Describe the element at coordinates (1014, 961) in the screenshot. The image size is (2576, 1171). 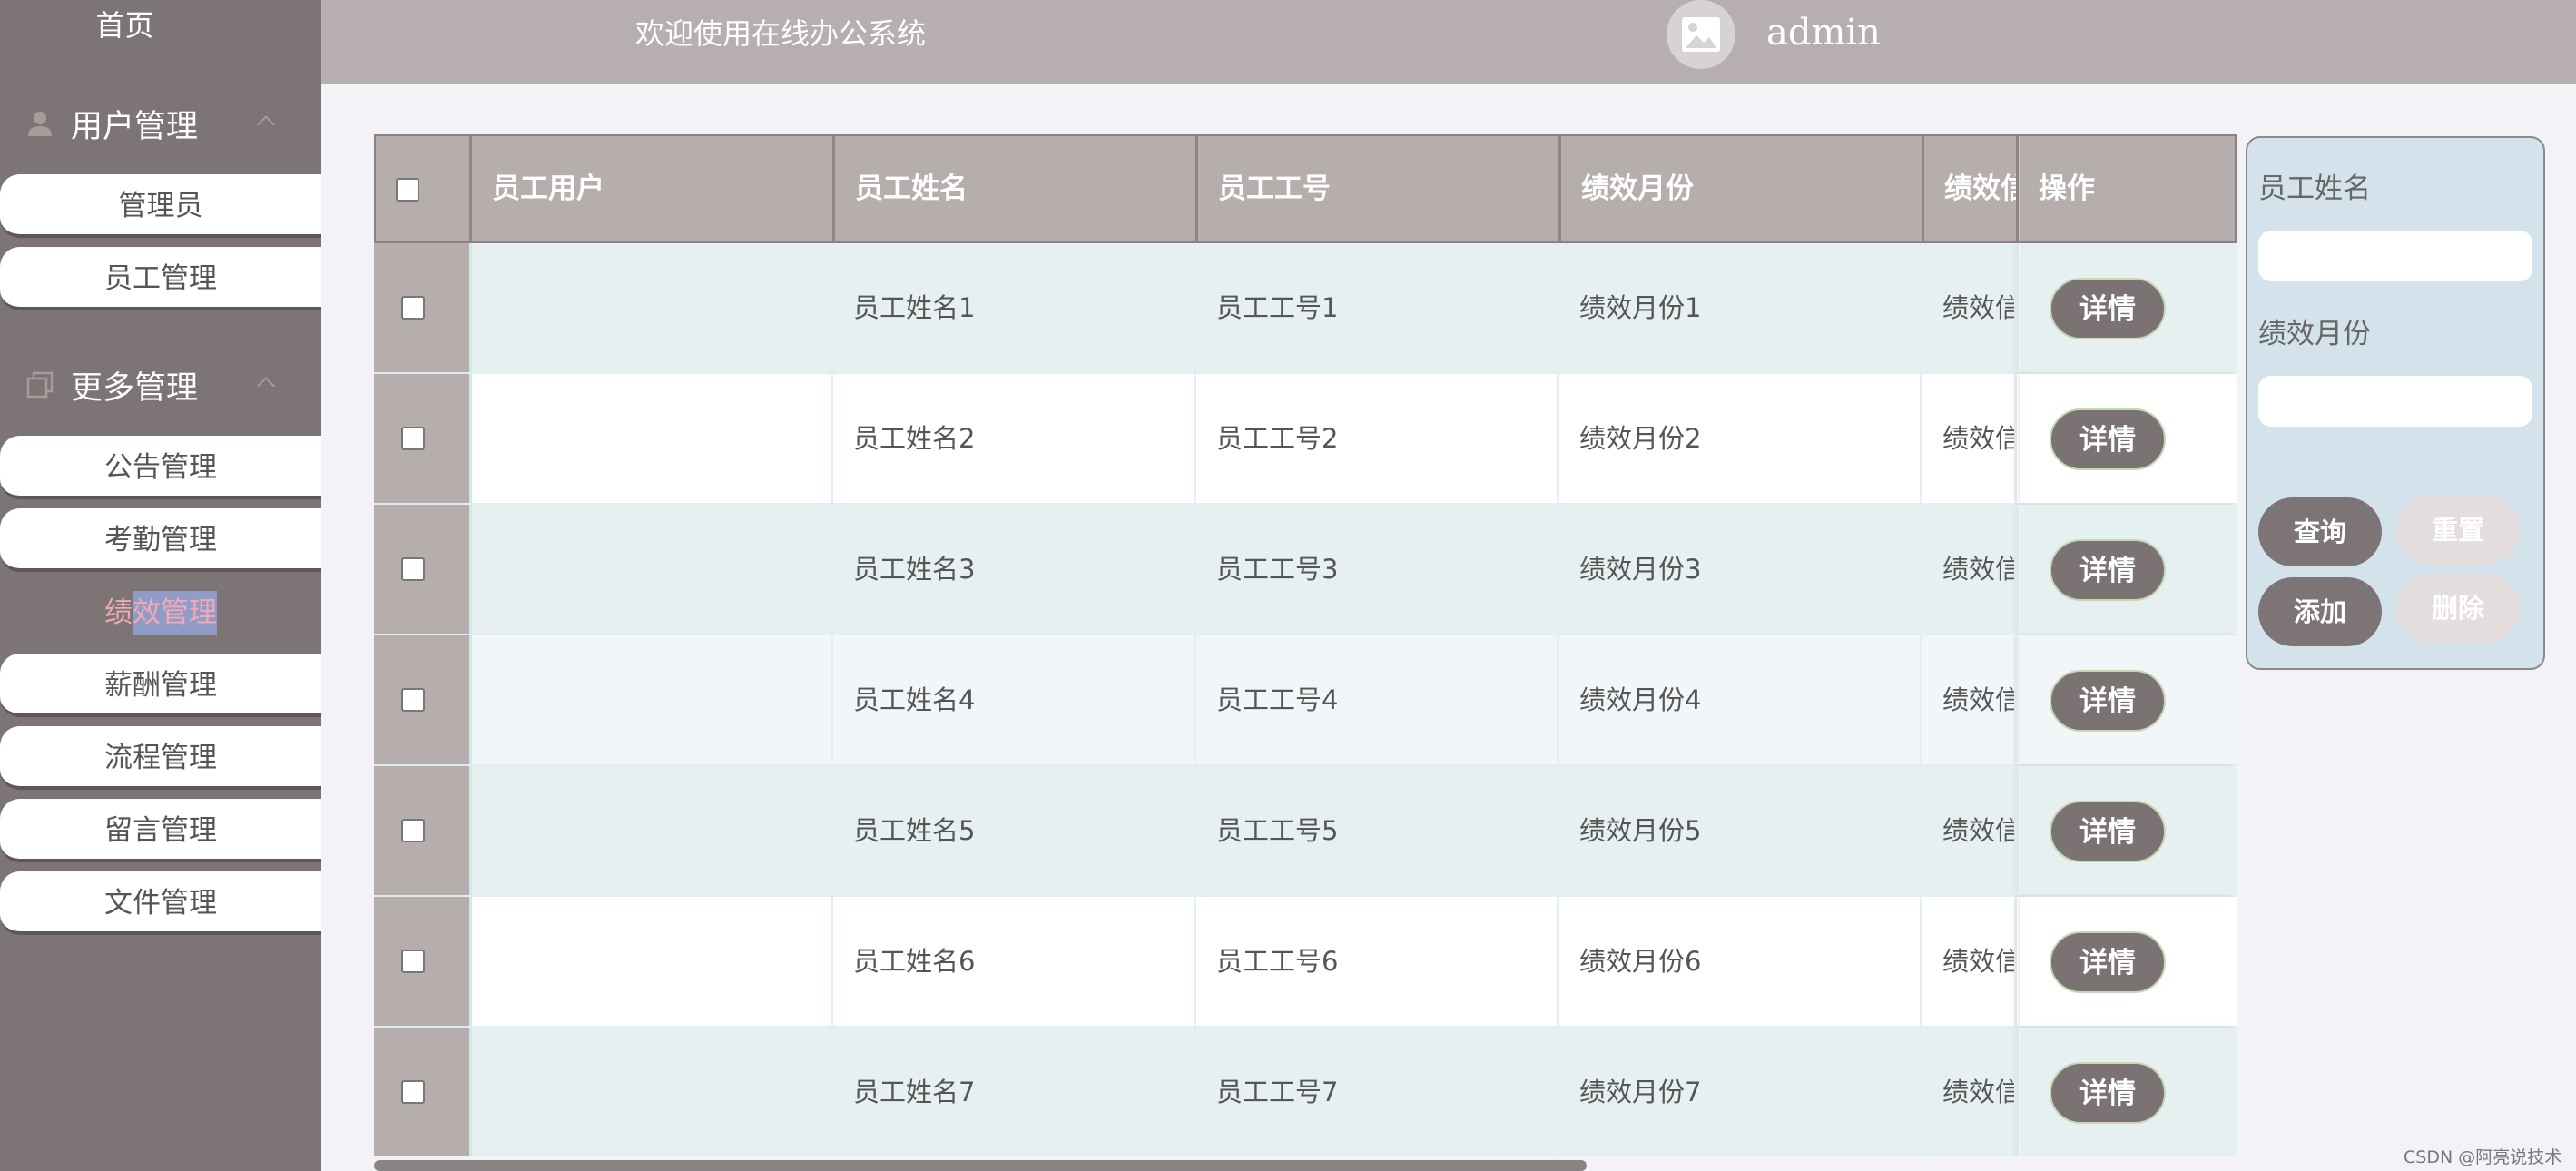
I see `cell-name: 员工姓名6` at that location.